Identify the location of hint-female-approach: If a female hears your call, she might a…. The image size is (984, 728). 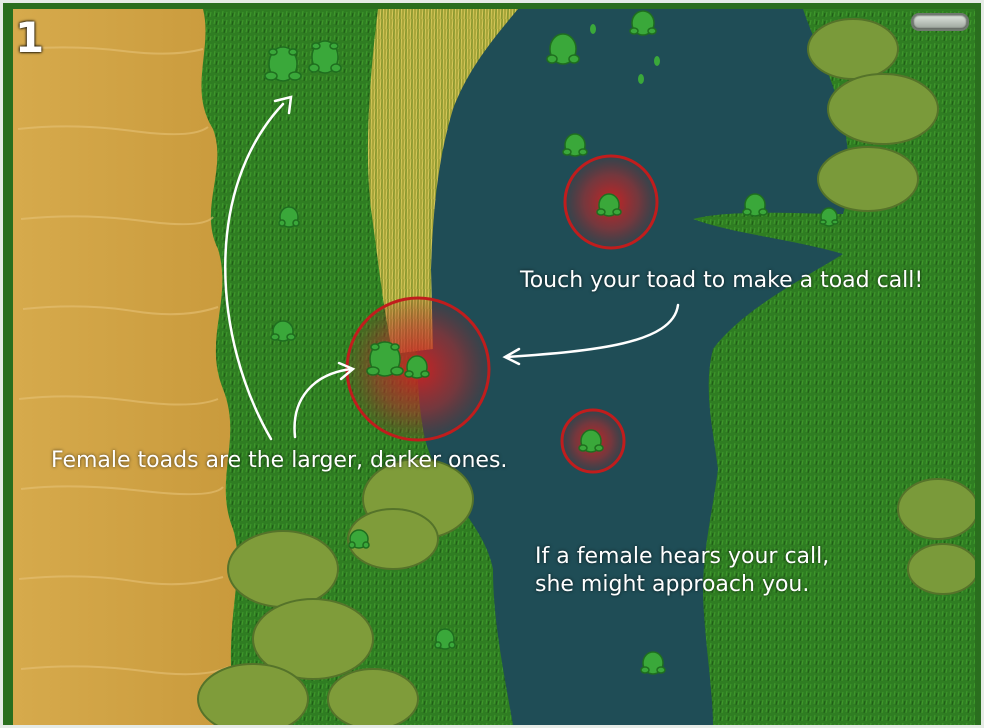
(682, 570).